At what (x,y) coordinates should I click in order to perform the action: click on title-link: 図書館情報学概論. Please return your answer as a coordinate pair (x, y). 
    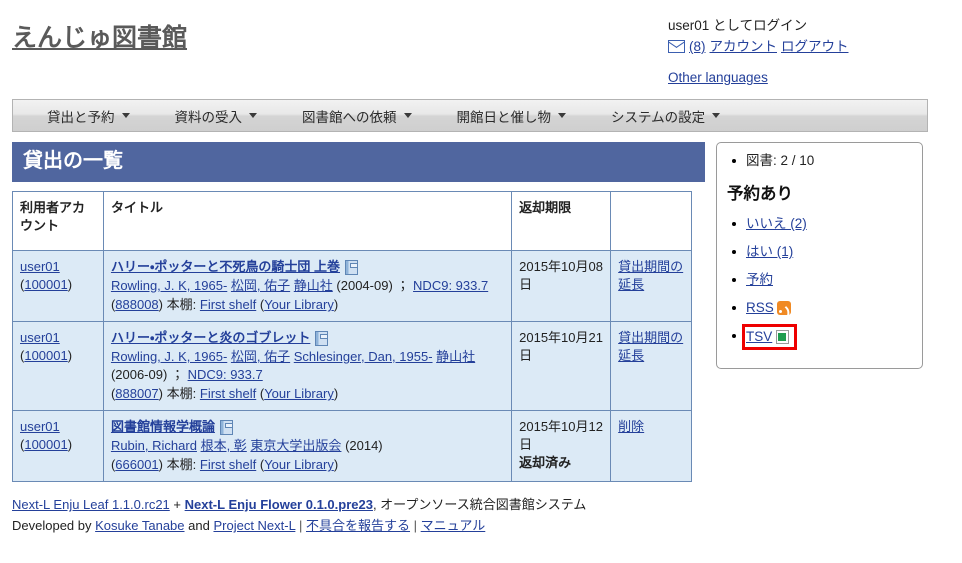
    Looking at the image, I should click on (163, 427).